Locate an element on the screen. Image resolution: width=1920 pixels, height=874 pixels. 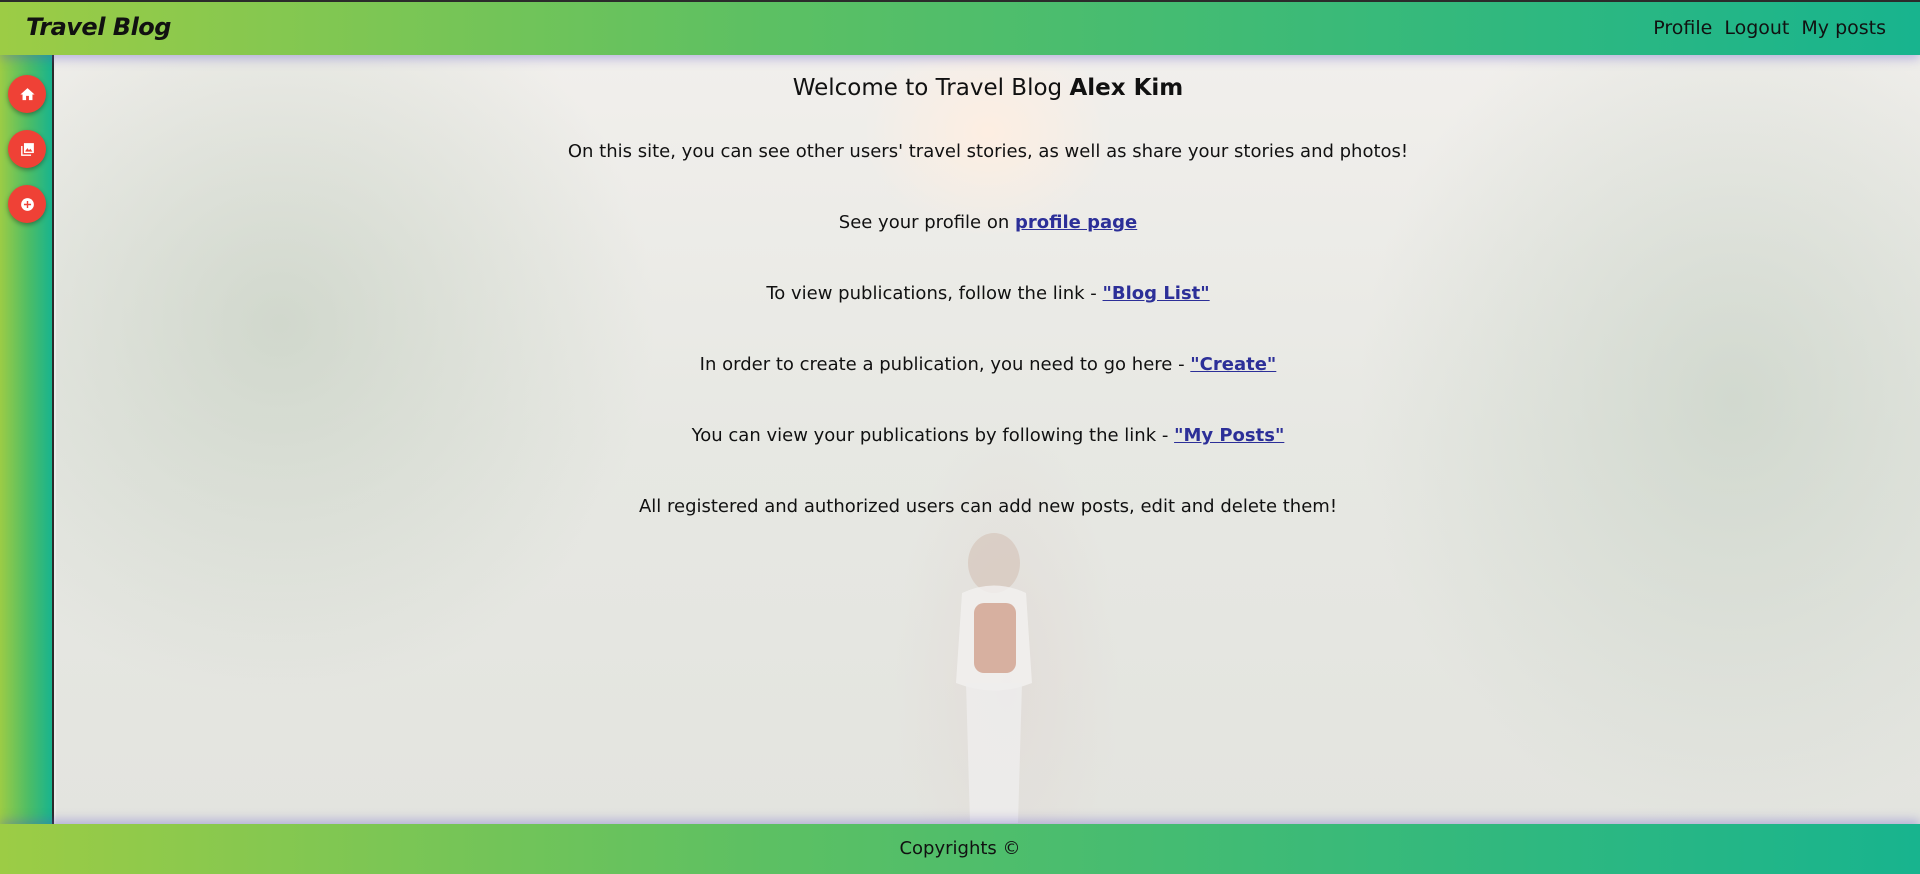
blog-list-text: To view publications, follow the link - is located at coordinates (934, 293).